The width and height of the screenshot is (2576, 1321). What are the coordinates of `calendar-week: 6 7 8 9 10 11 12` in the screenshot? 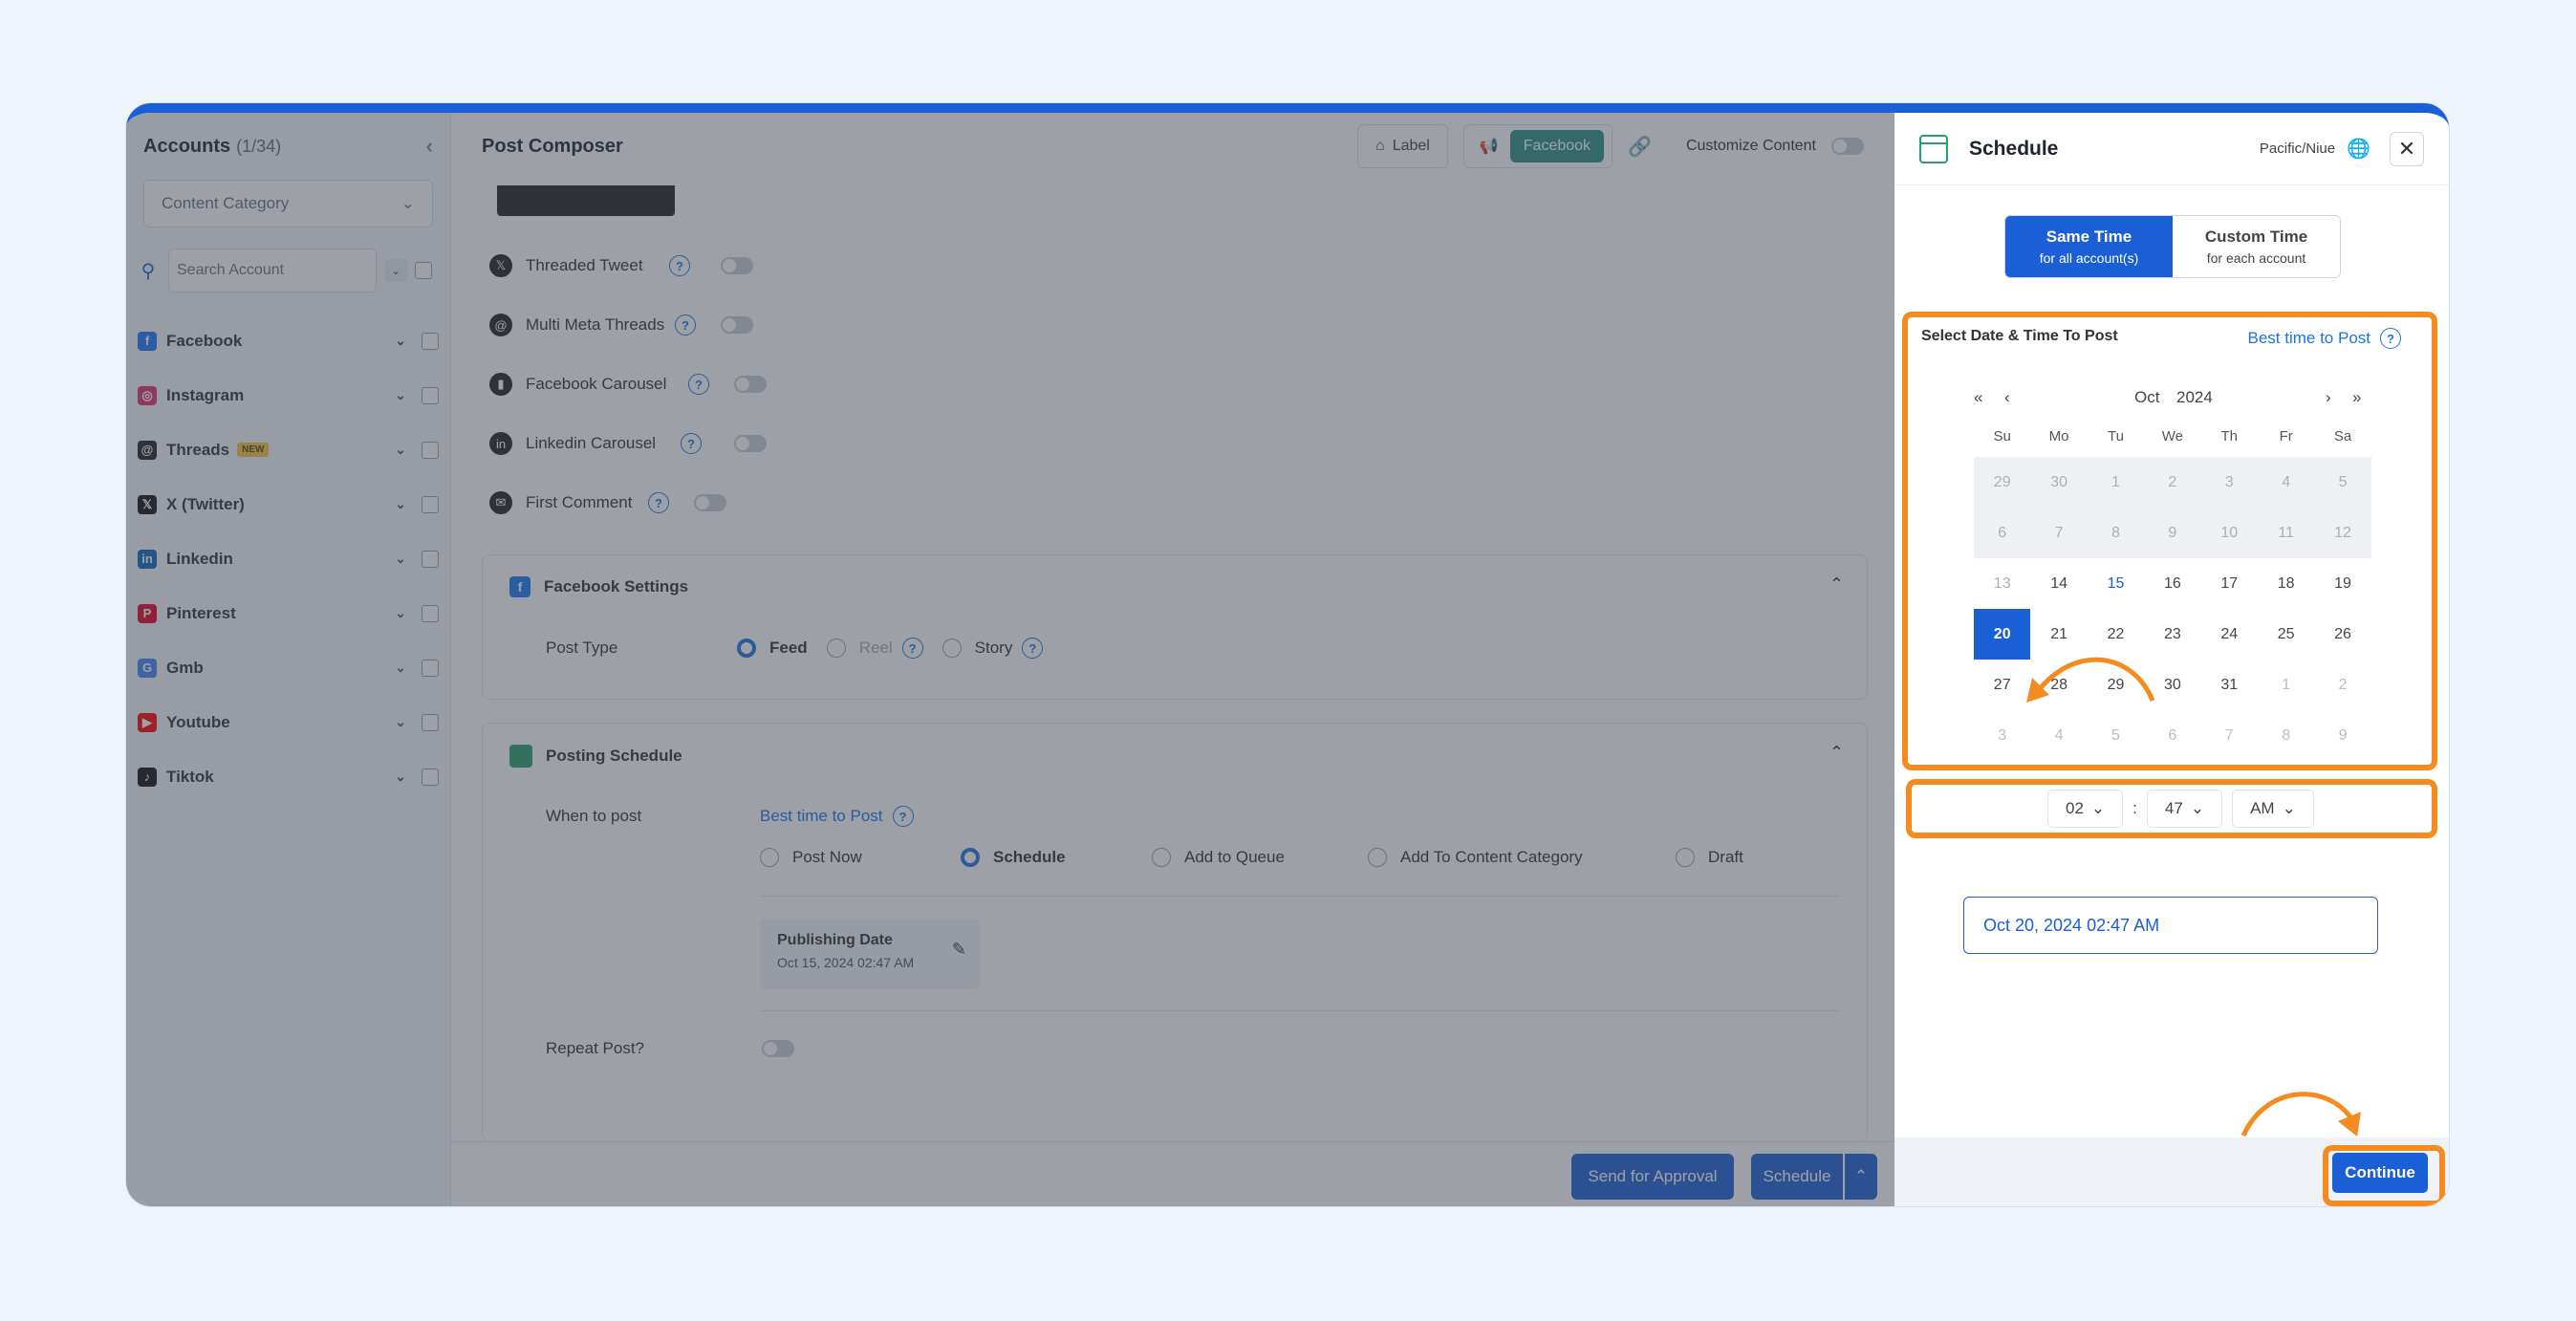 It's located at (2172, 533).